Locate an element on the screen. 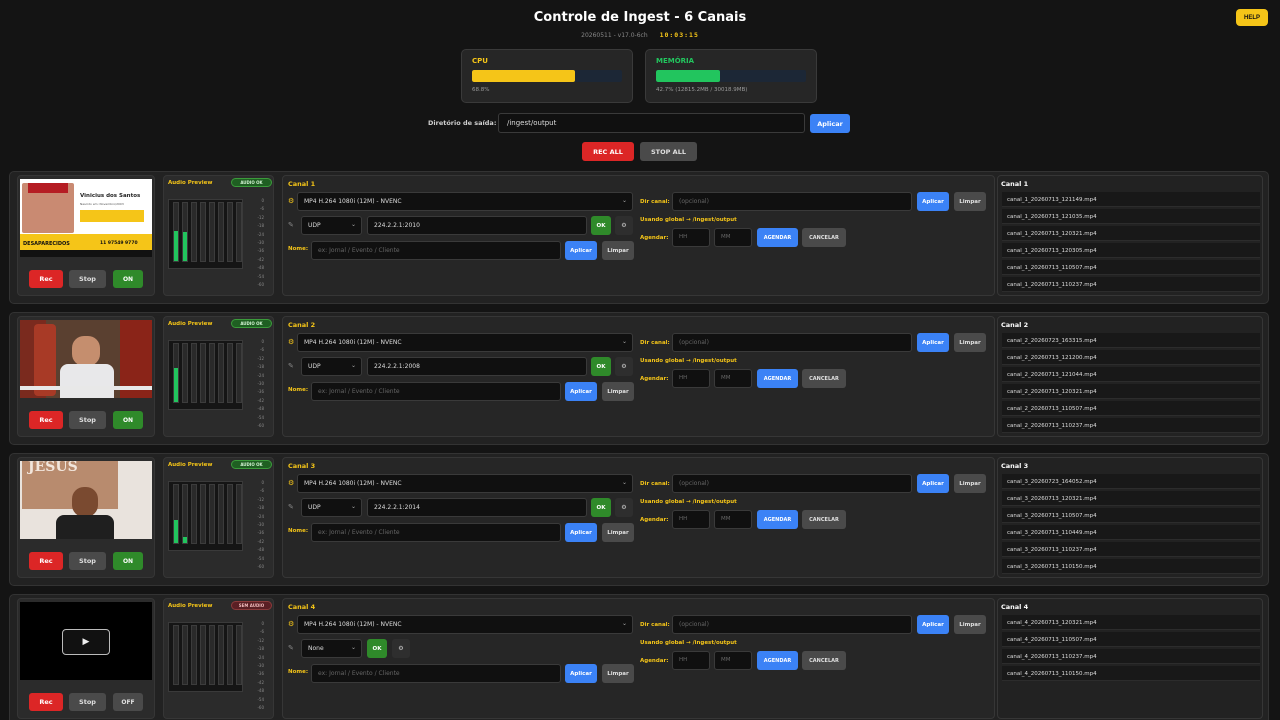 This screenshot has height=720, width=1280. stop-all-button: STOP ALL is located at coordinates (668, 151).